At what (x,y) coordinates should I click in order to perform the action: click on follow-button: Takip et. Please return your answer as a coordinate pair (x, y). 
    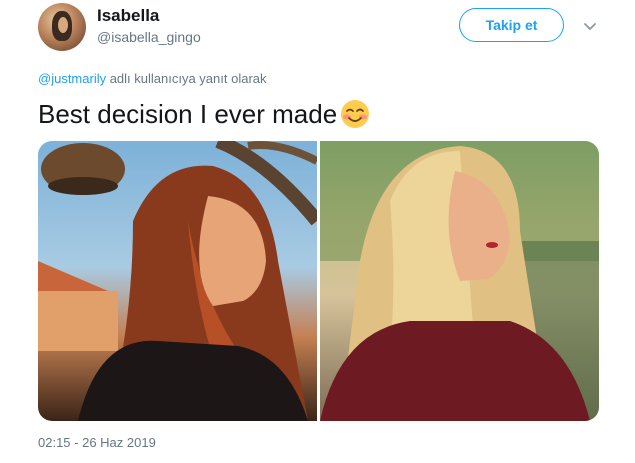
    Looking at the image, I should click on (511, 25).